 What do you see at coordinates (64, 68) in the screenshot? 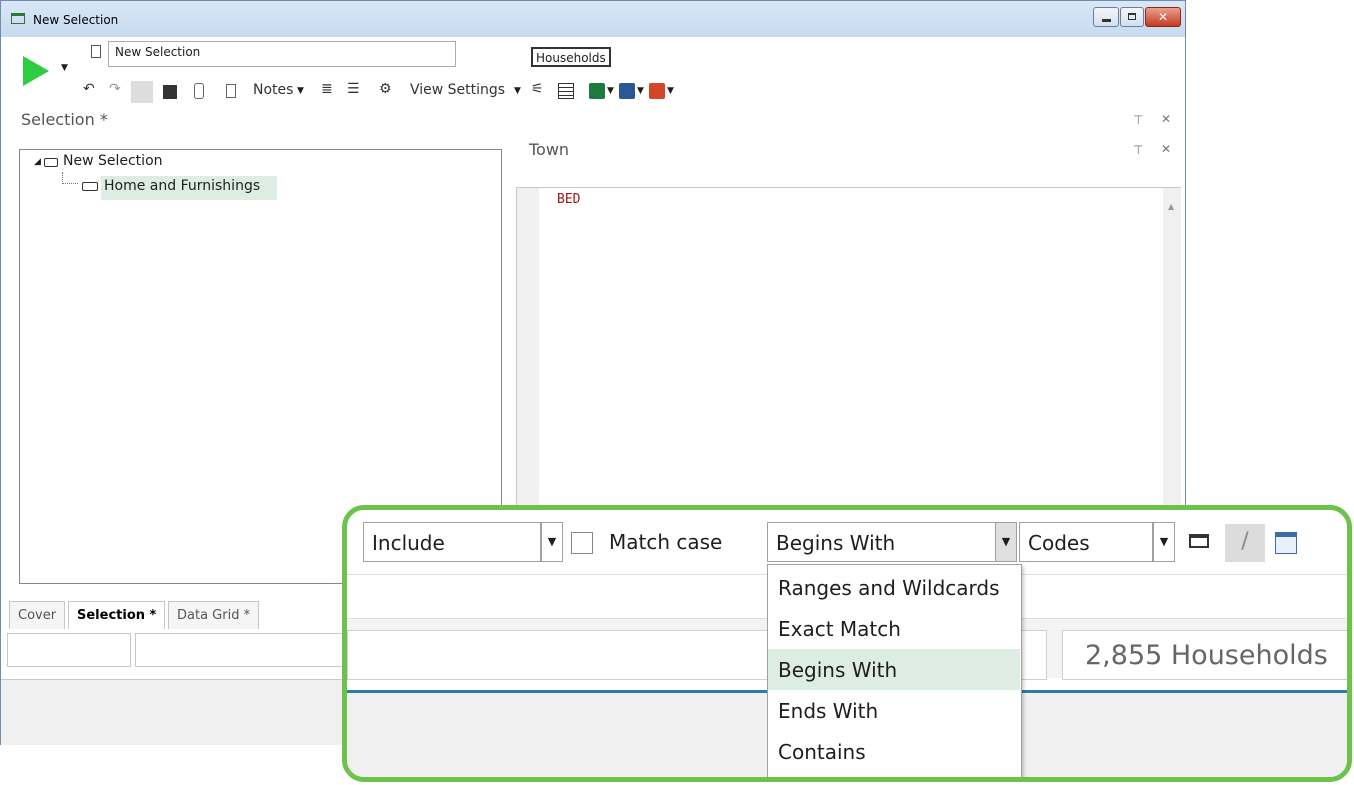
I see `run-dropdown-icon: ▼` at bounding box center [64, 68].